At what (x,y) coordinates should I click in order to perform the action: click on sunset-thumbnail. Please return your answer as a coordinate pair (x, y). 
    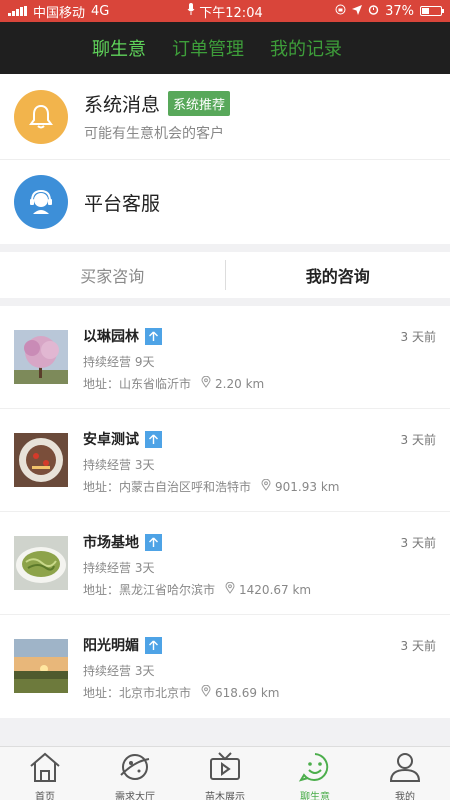
    Looking at the image, I should click on (41, 666).